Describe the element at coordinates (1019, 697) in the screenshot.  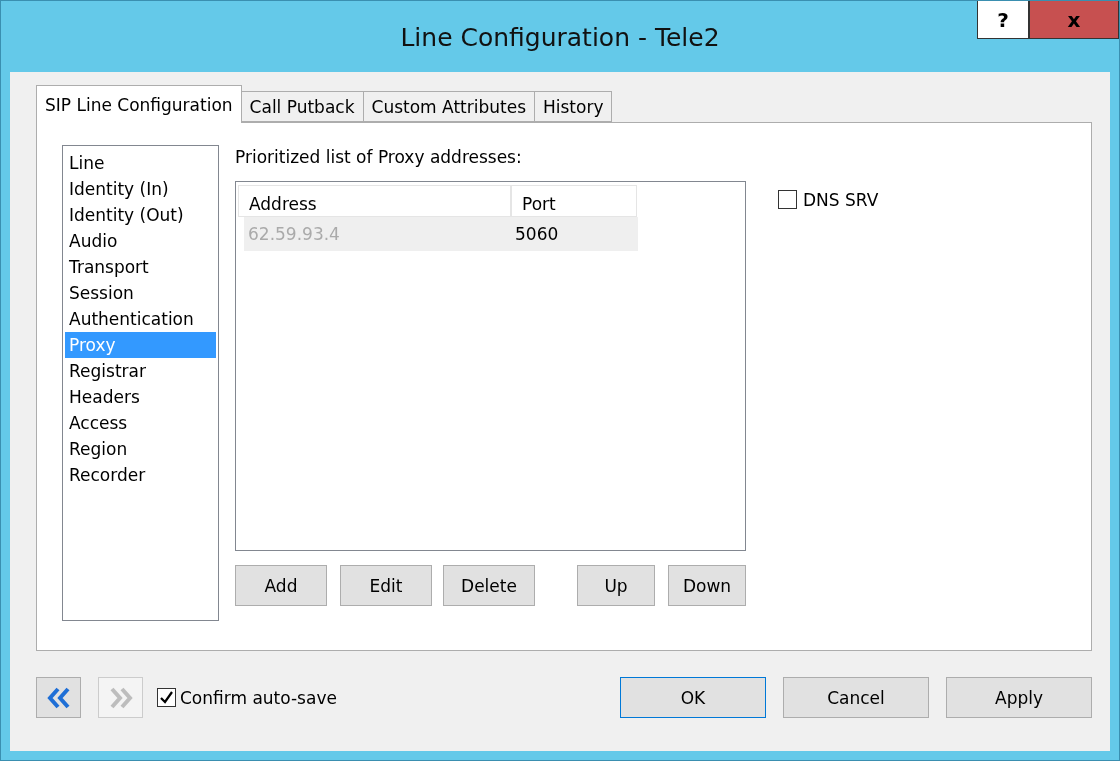
I see `dialog-button: Apply` at that location.